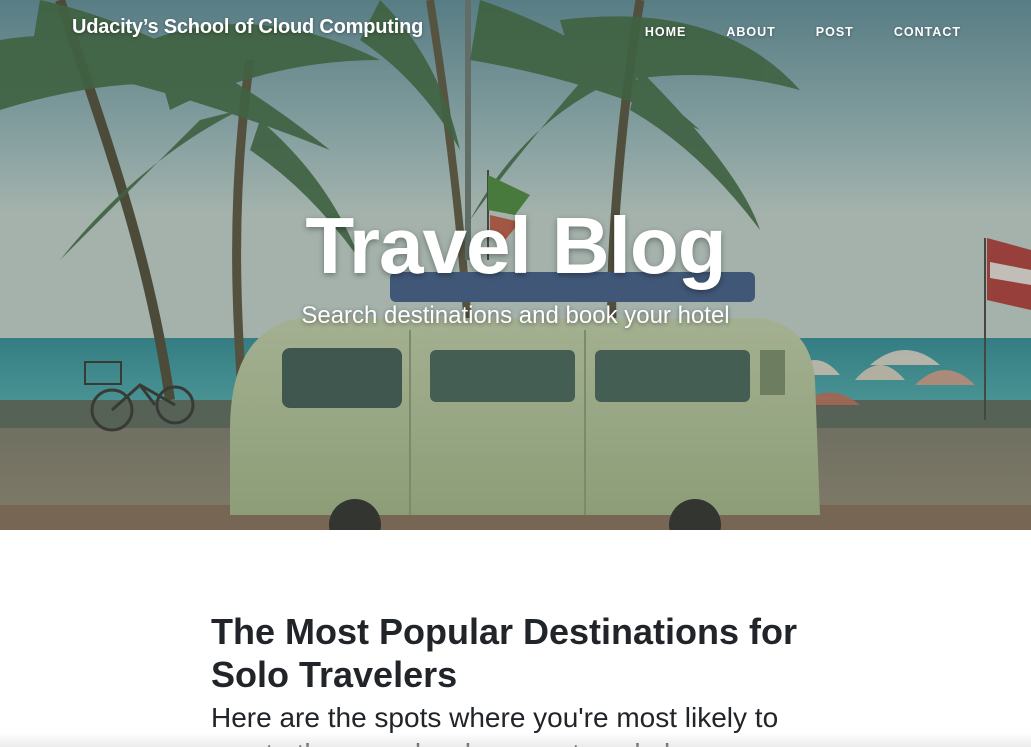  I want to click on nav-item-home: HOME, so click(666, 32).